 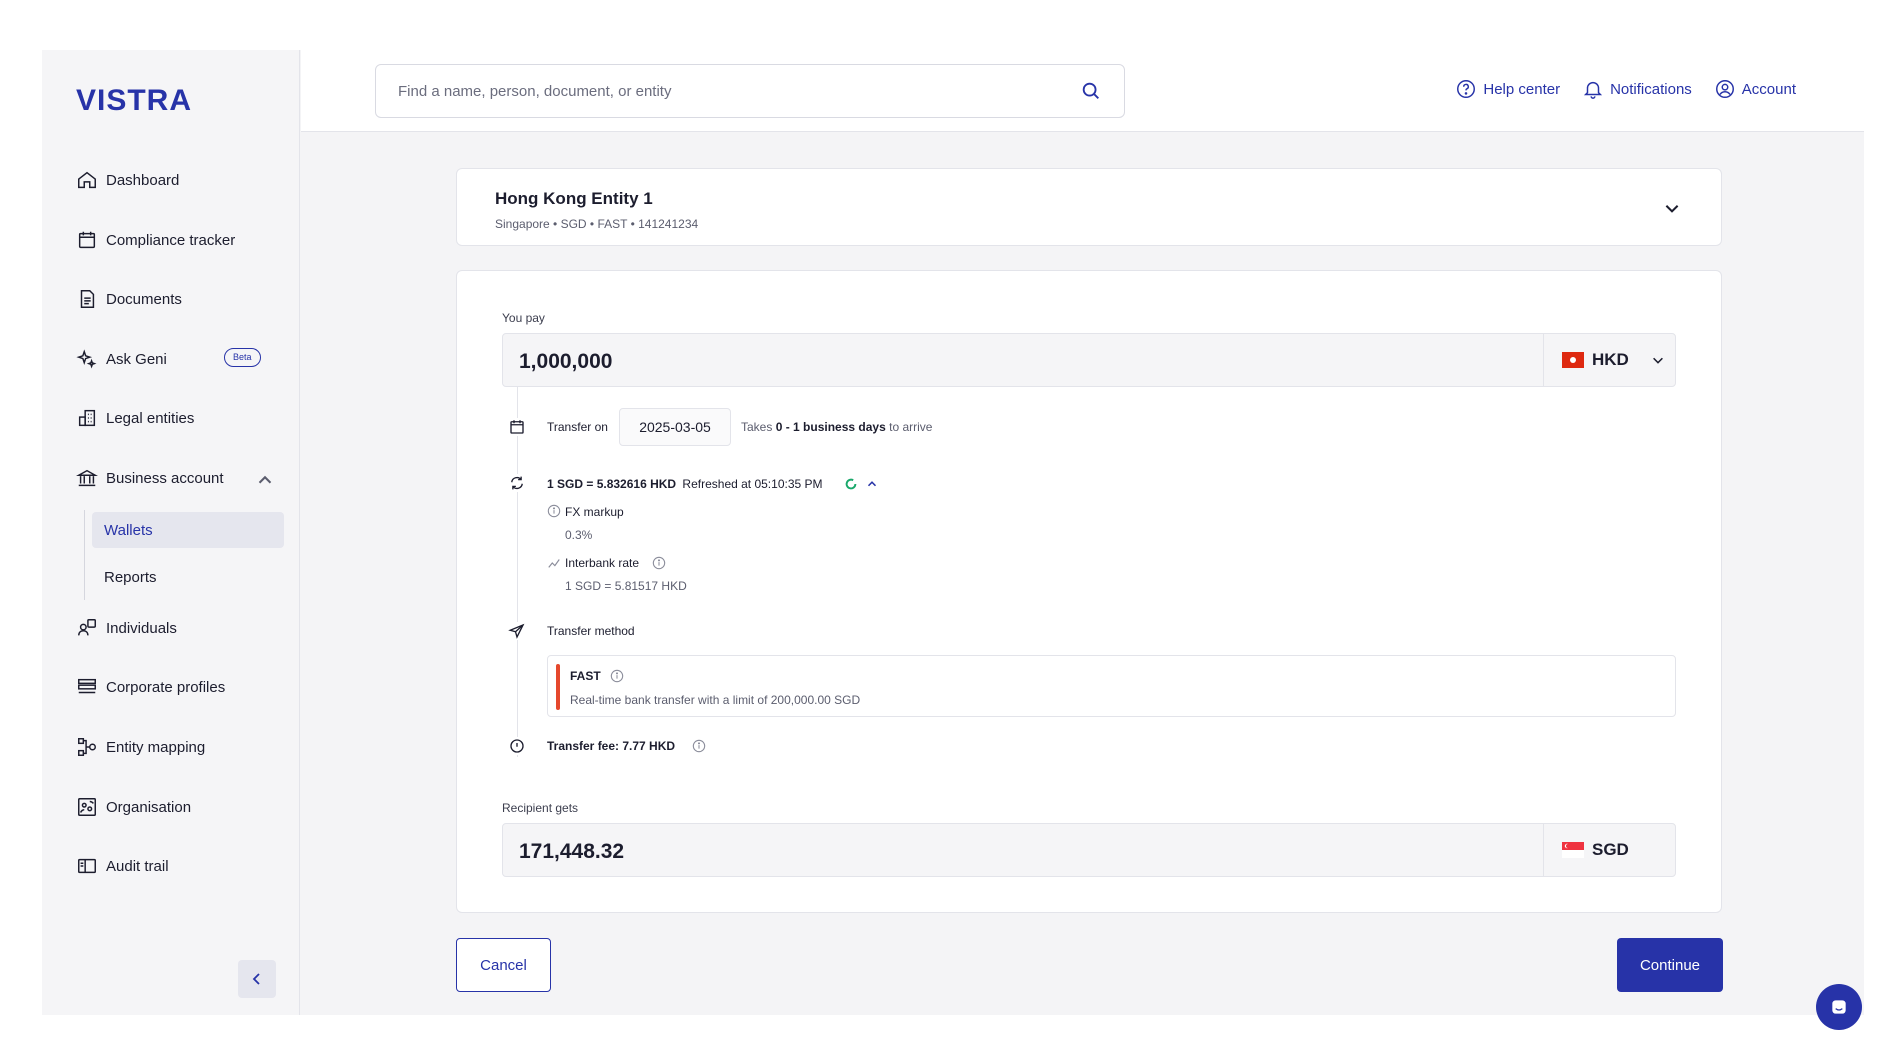 What do you see at coordinates (87, 478) in the screenshot?
I see `bank-icon` at bounding box center [87, 478].